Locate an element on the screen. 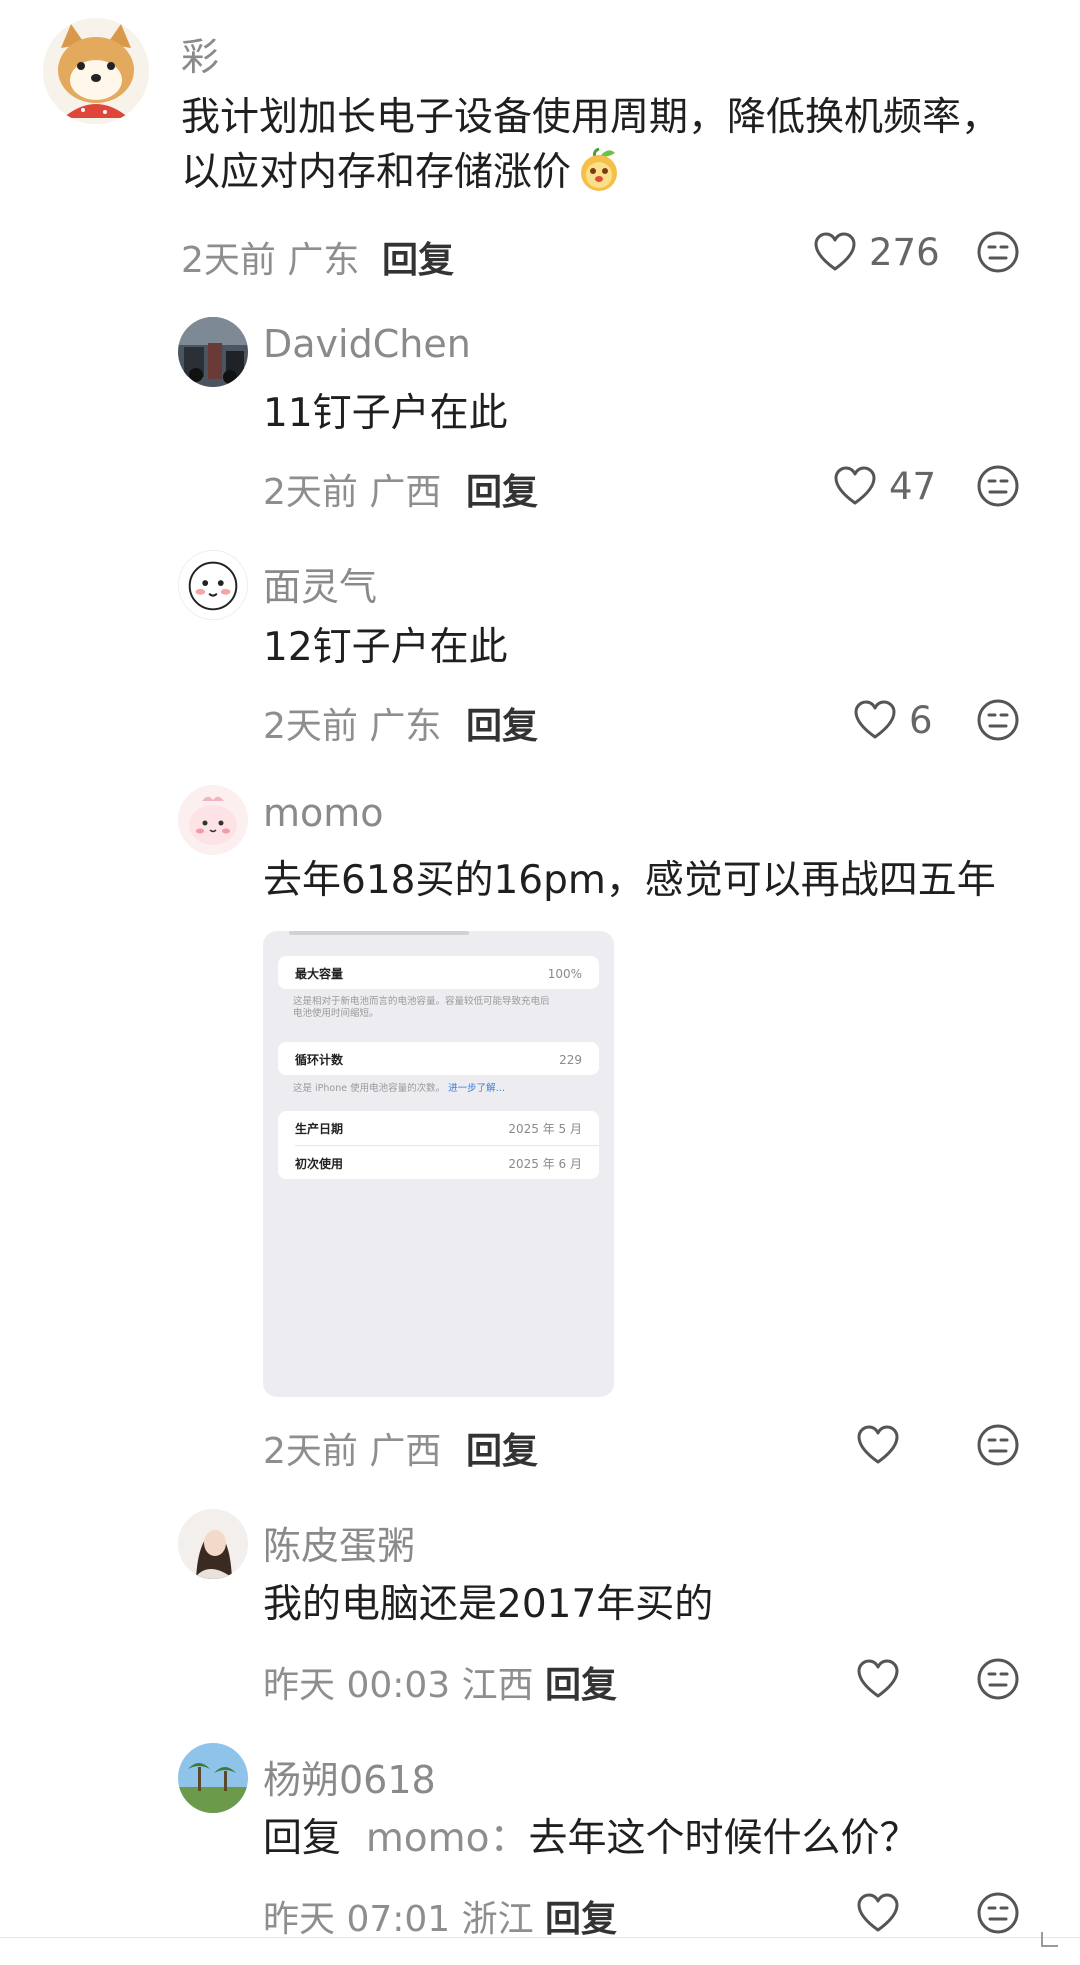 The image size is (1080, 1965). manufacture-date-value: 2025 年 5 月 is located at coordinates (545, 1129).